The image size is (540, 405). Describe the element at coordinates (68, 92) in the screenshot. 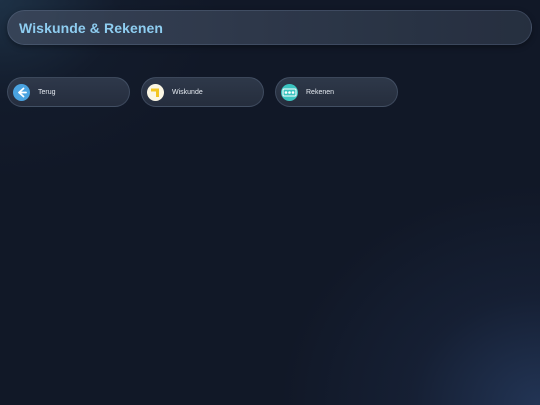

I see `back-button: Terug` at that location.